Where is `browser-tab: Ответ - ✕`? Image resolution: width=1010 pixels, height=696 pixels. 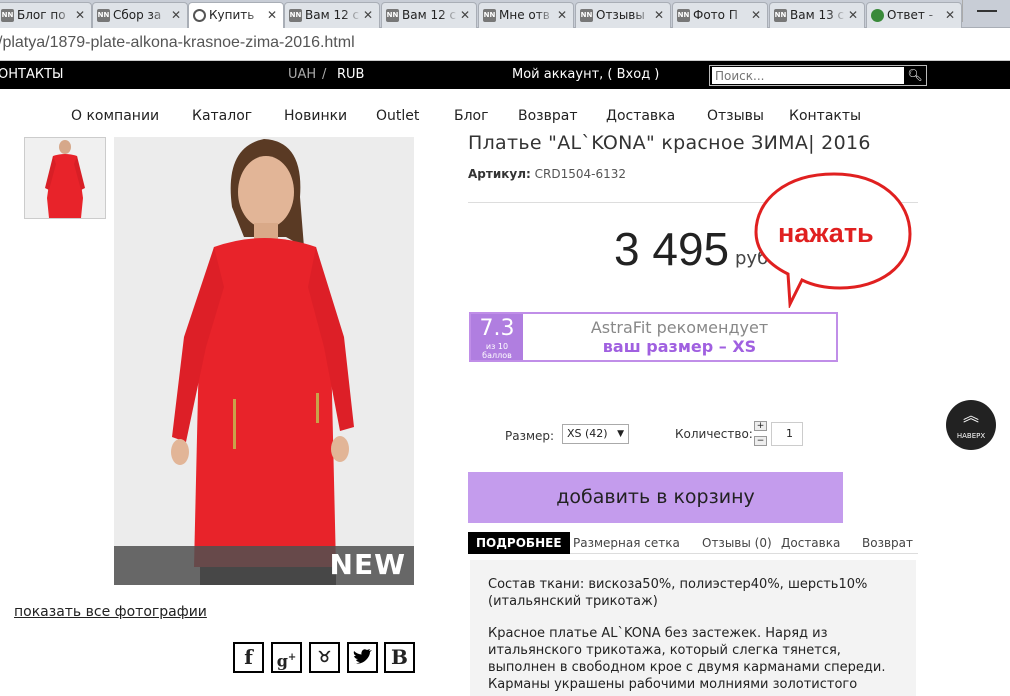
browser-tab: Ответ - ✕ is located at coordinates (914, 15).